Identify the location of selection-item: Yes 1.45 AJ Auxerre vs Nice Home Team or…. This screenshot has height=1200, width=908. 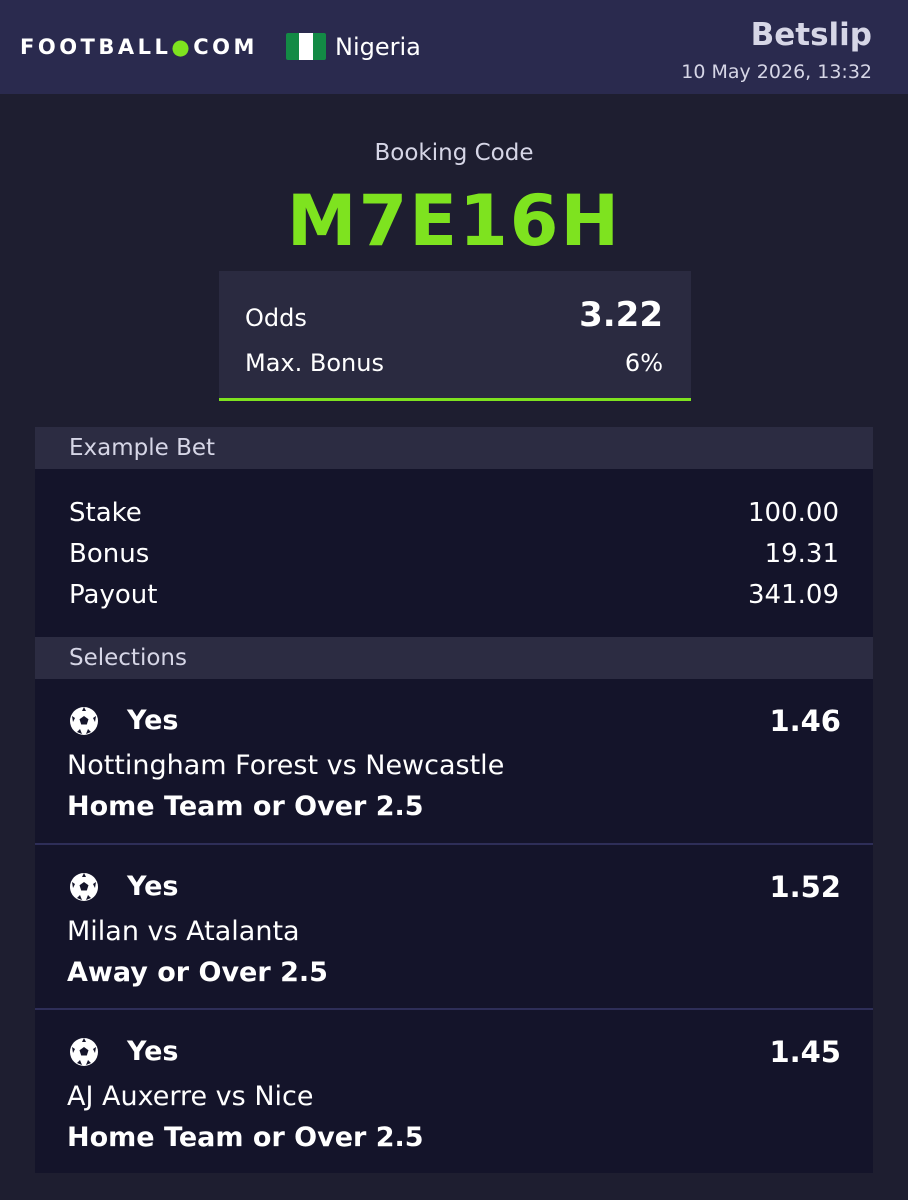
(454, 1091).